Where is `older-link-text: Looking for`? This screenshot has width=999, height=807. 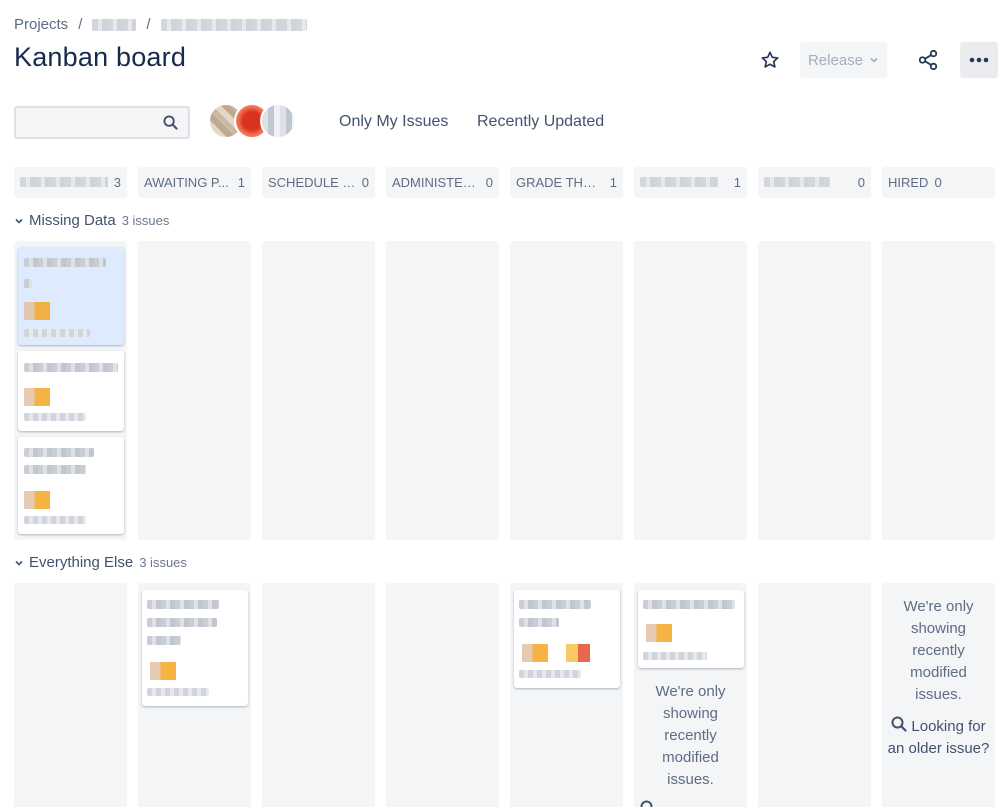
older-link-text: Looking for is located at coordinates (948, 726).